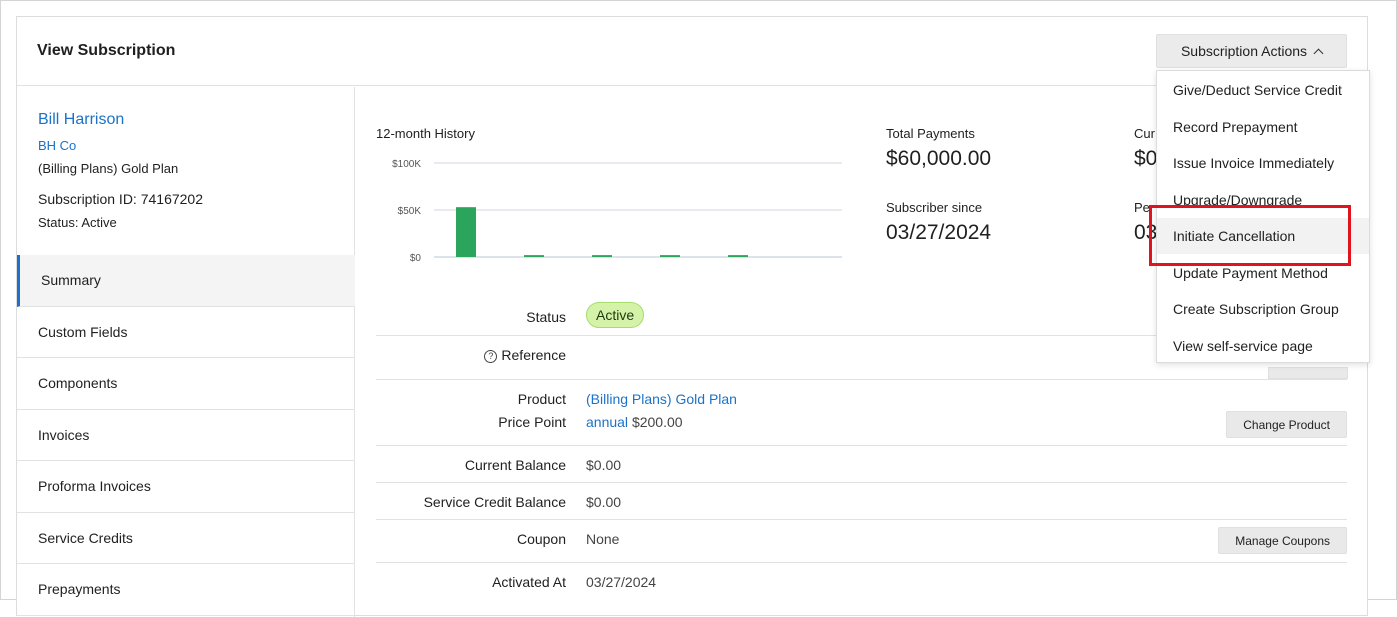 This screenshot has height=617, width=1397. What do you see at coordinates (1263, 309) in the screenshot?
I see `menu-item-create-subscription-group: Create Subscription Group` at bounding box center [1263, 309].